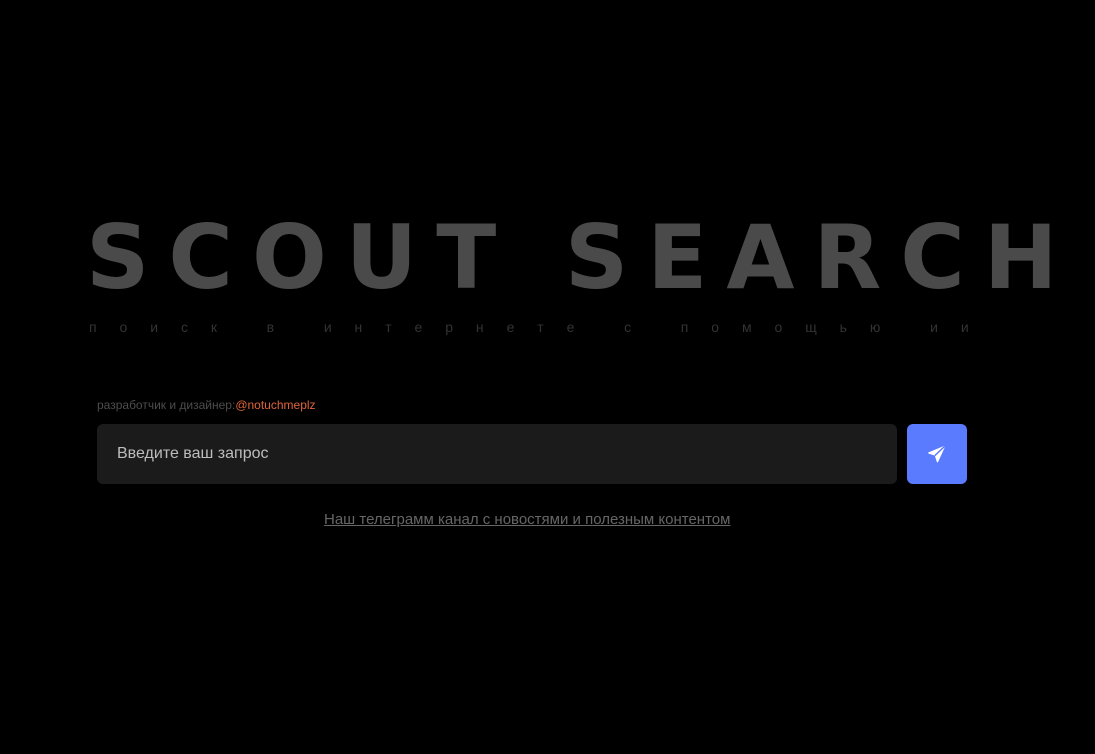  I want to click on subtitle-letter: к, so click(213, 327).